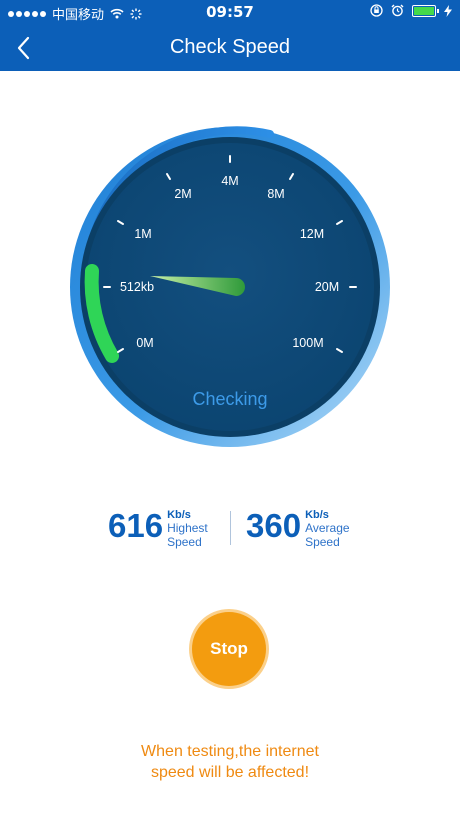 The width and height of the screenshot is (460, 818). What do you see at coordinates (229, 649) in the screenshot?
I see `stop-button: Stop` at bounding box center [229, 649].